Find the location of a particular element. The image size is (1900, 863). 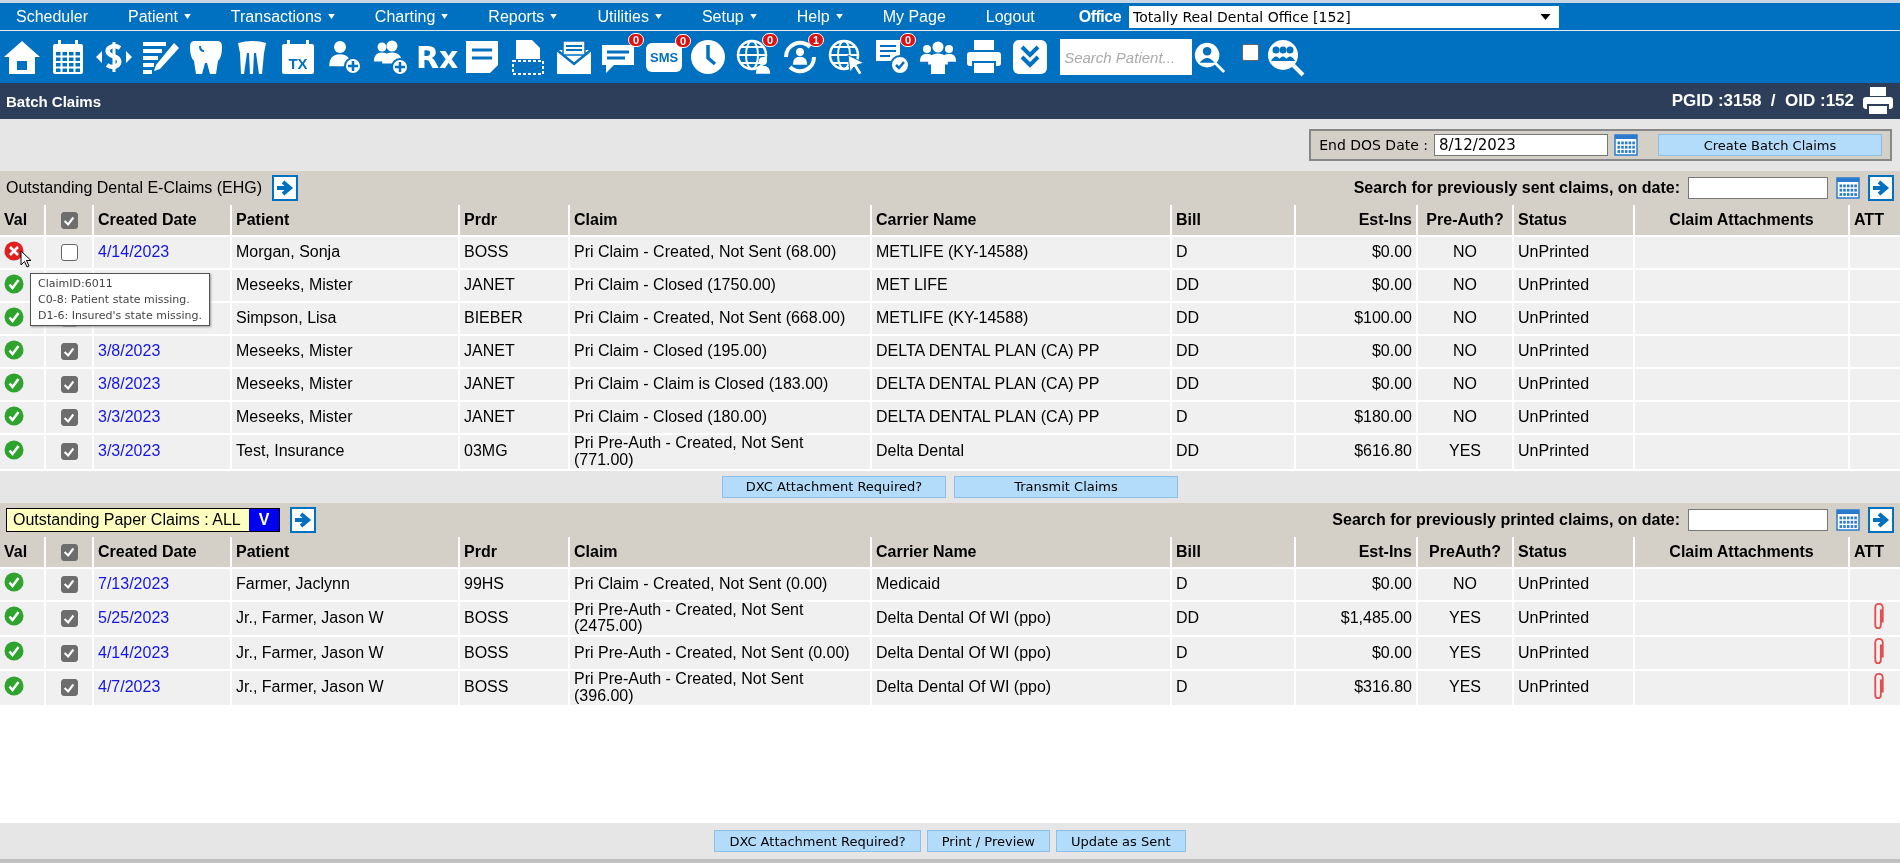

table-cell: 99HS is located at coordinates (484, 583).